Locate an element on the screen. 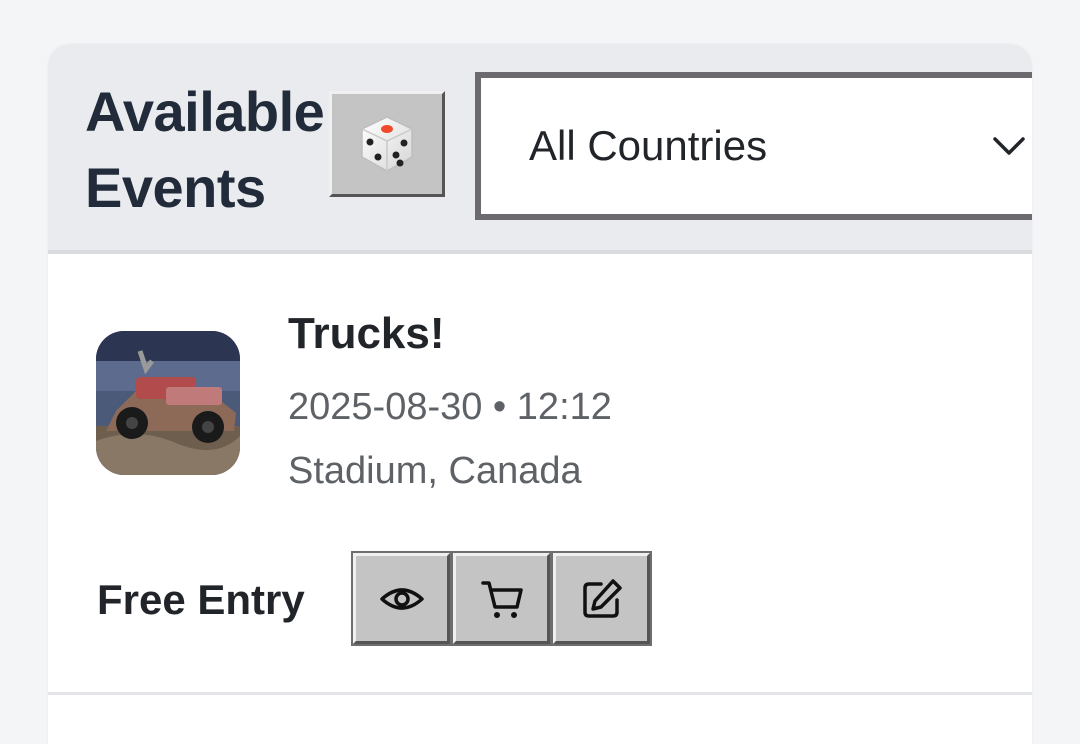 The width and height of the screenshot is (1080, 744). event-datetime: 2025-08-30 • 12:12 is located at coordinates (450, 407).